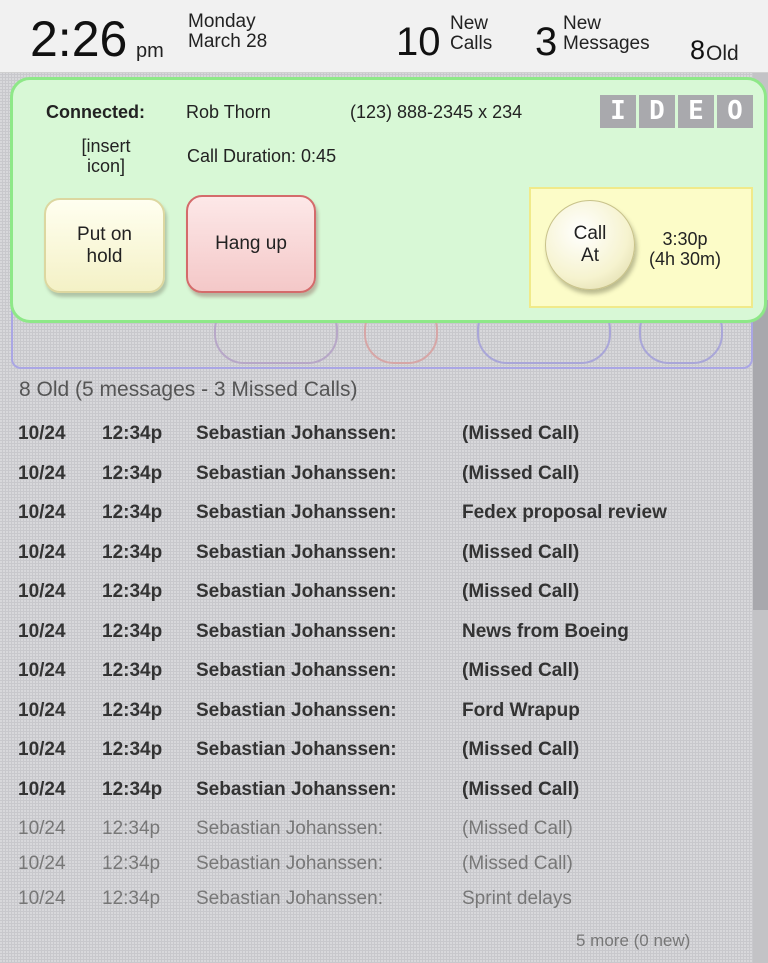  Describe the element at coordinates (657, 111) in the screenshot. I see `logo-letter: D` at that location.